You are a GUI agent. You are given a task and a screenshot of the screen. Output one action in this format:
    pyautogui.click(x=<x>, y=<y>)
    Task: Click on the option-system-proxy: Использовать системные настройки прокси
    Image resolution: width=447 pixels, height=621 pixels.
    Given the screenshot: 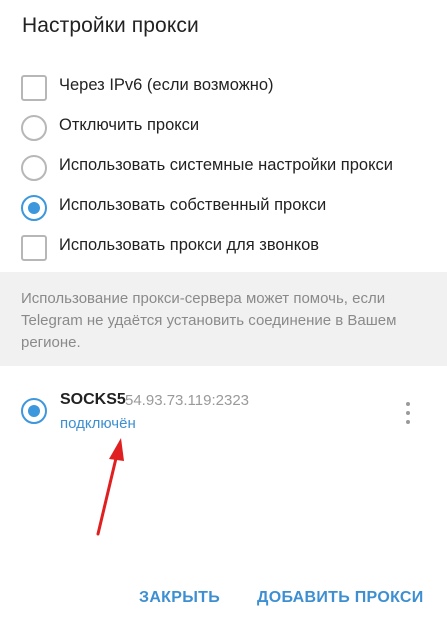 What is the action you would take?
    pyautogui.click(x=223, y=167)
    